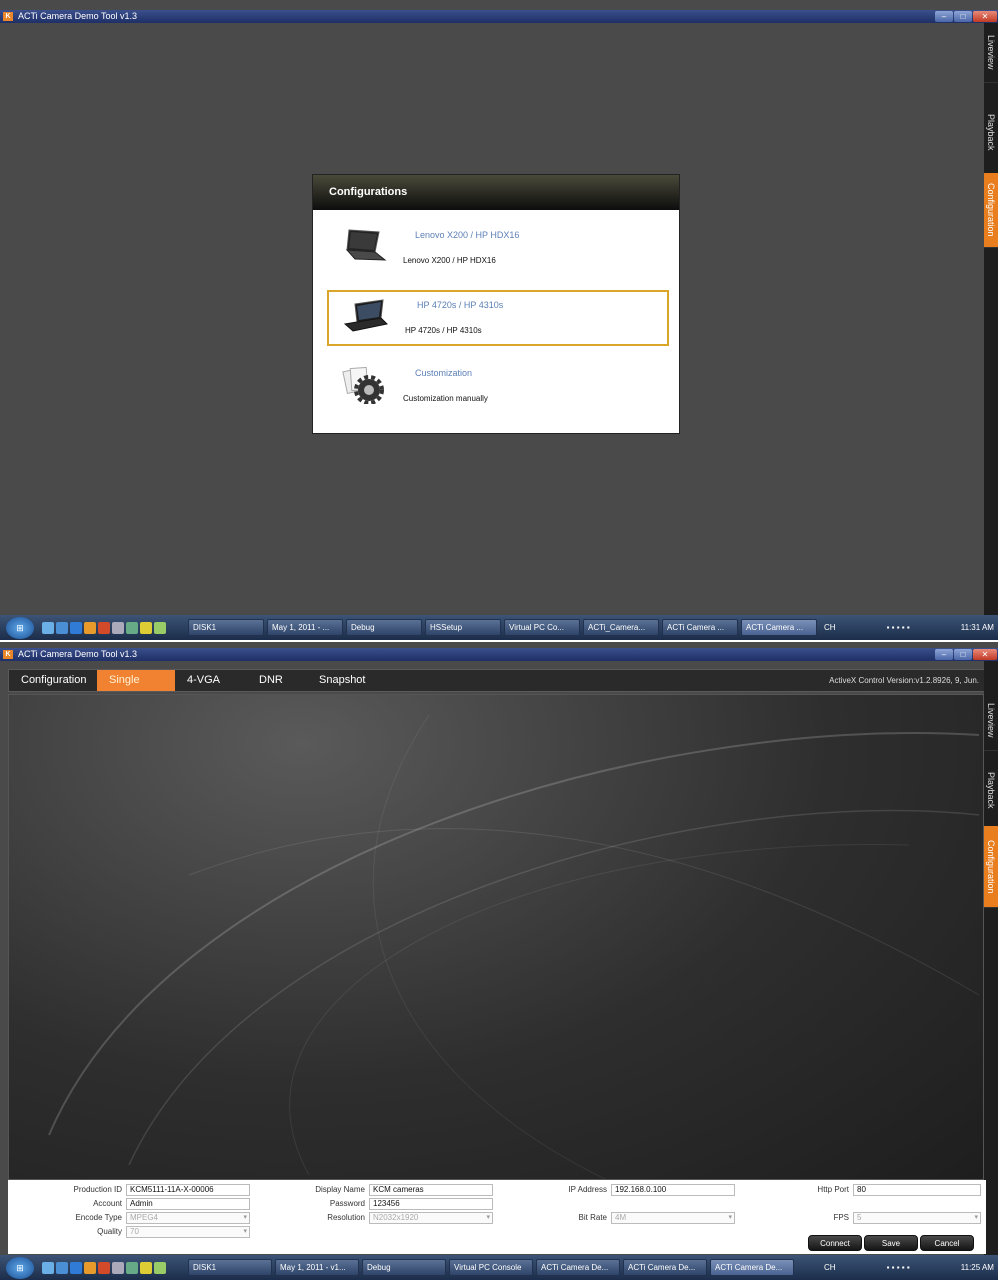 The image size is (998, 1280). I want to click on tab-single-view: Single View, so click(136, 688).